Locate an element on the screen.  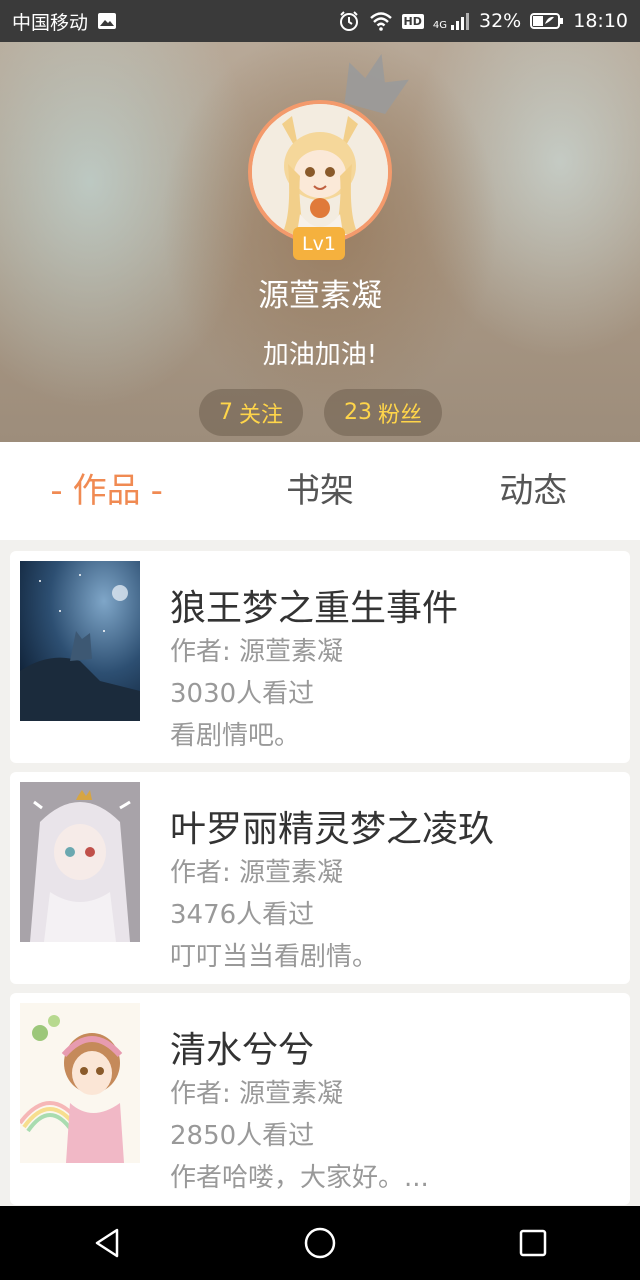
image-notification-icon is located at coordinates (107, 21).